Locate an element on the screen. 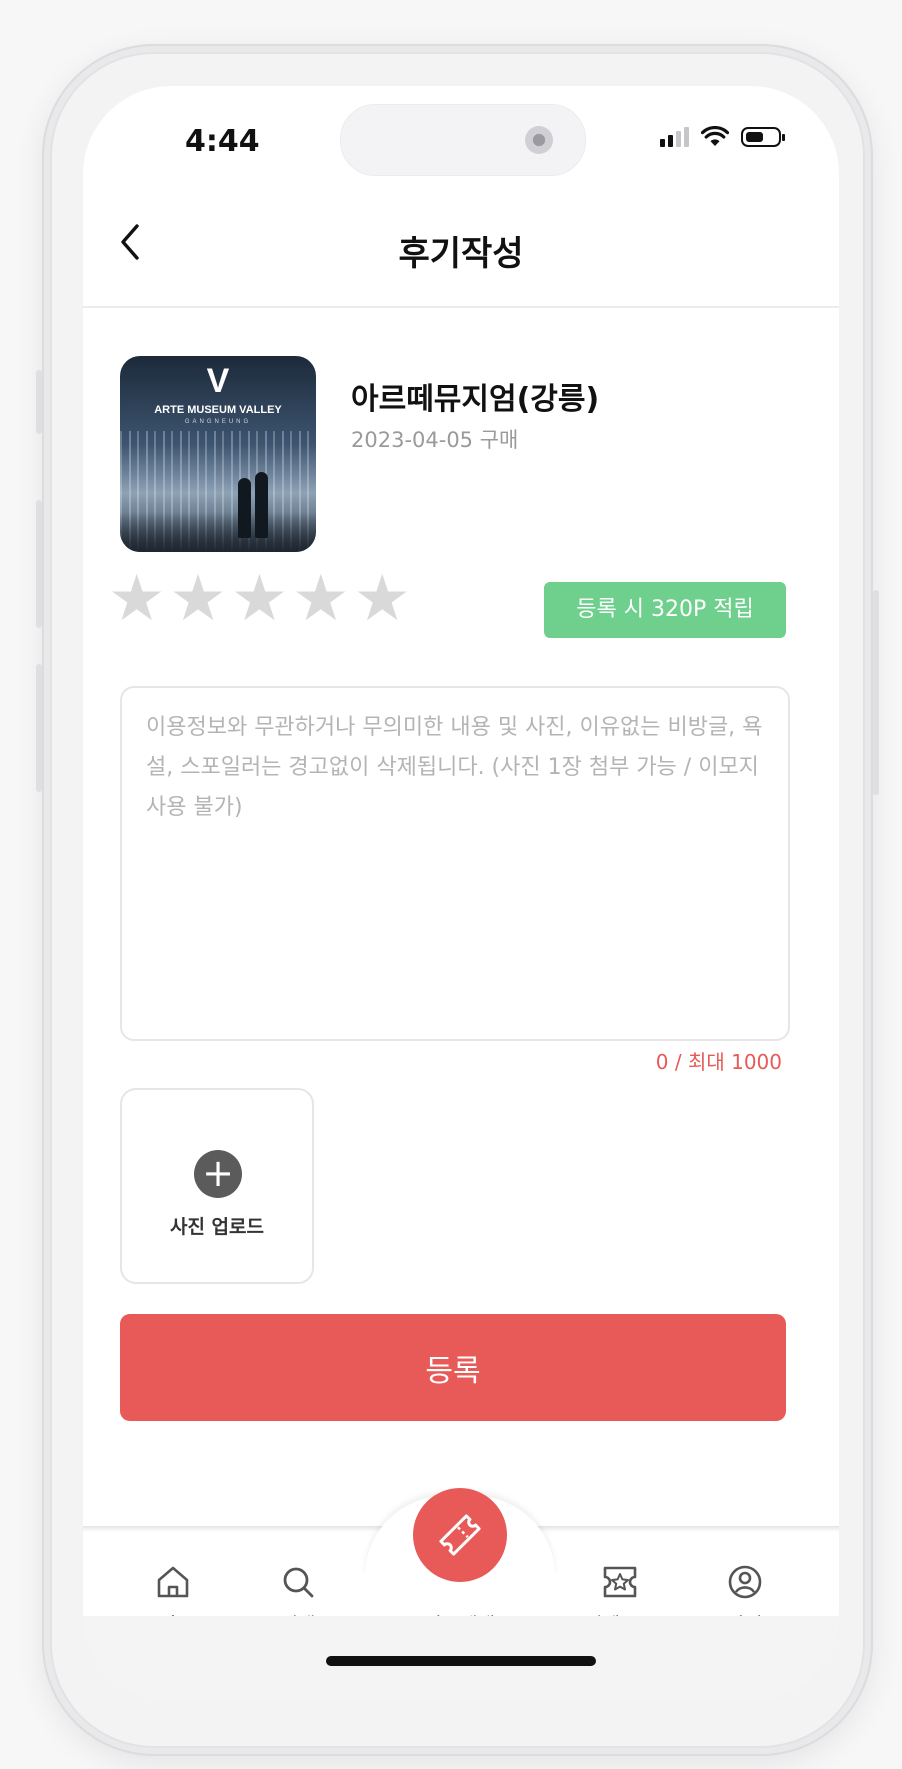 This screenshot has width=902, height=1769. ticket-icon is located at coordinates (460, 1535).